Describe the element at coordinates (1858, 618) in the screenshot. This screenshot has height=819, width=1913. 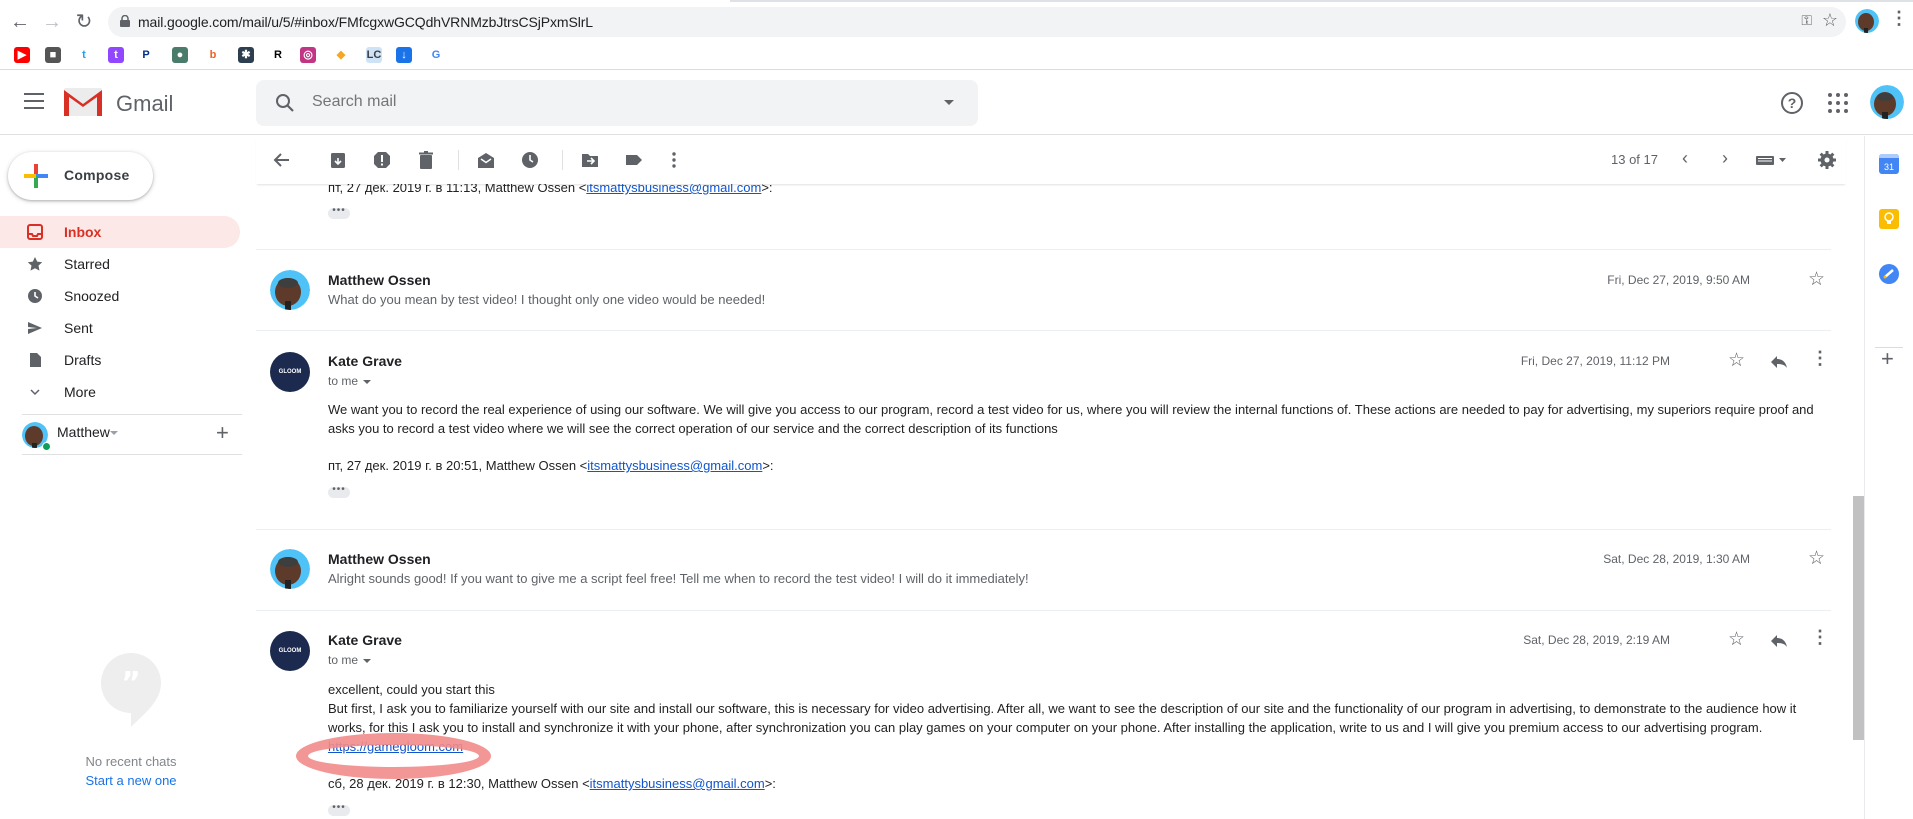
I see `scrollbar-thumb` at that location.